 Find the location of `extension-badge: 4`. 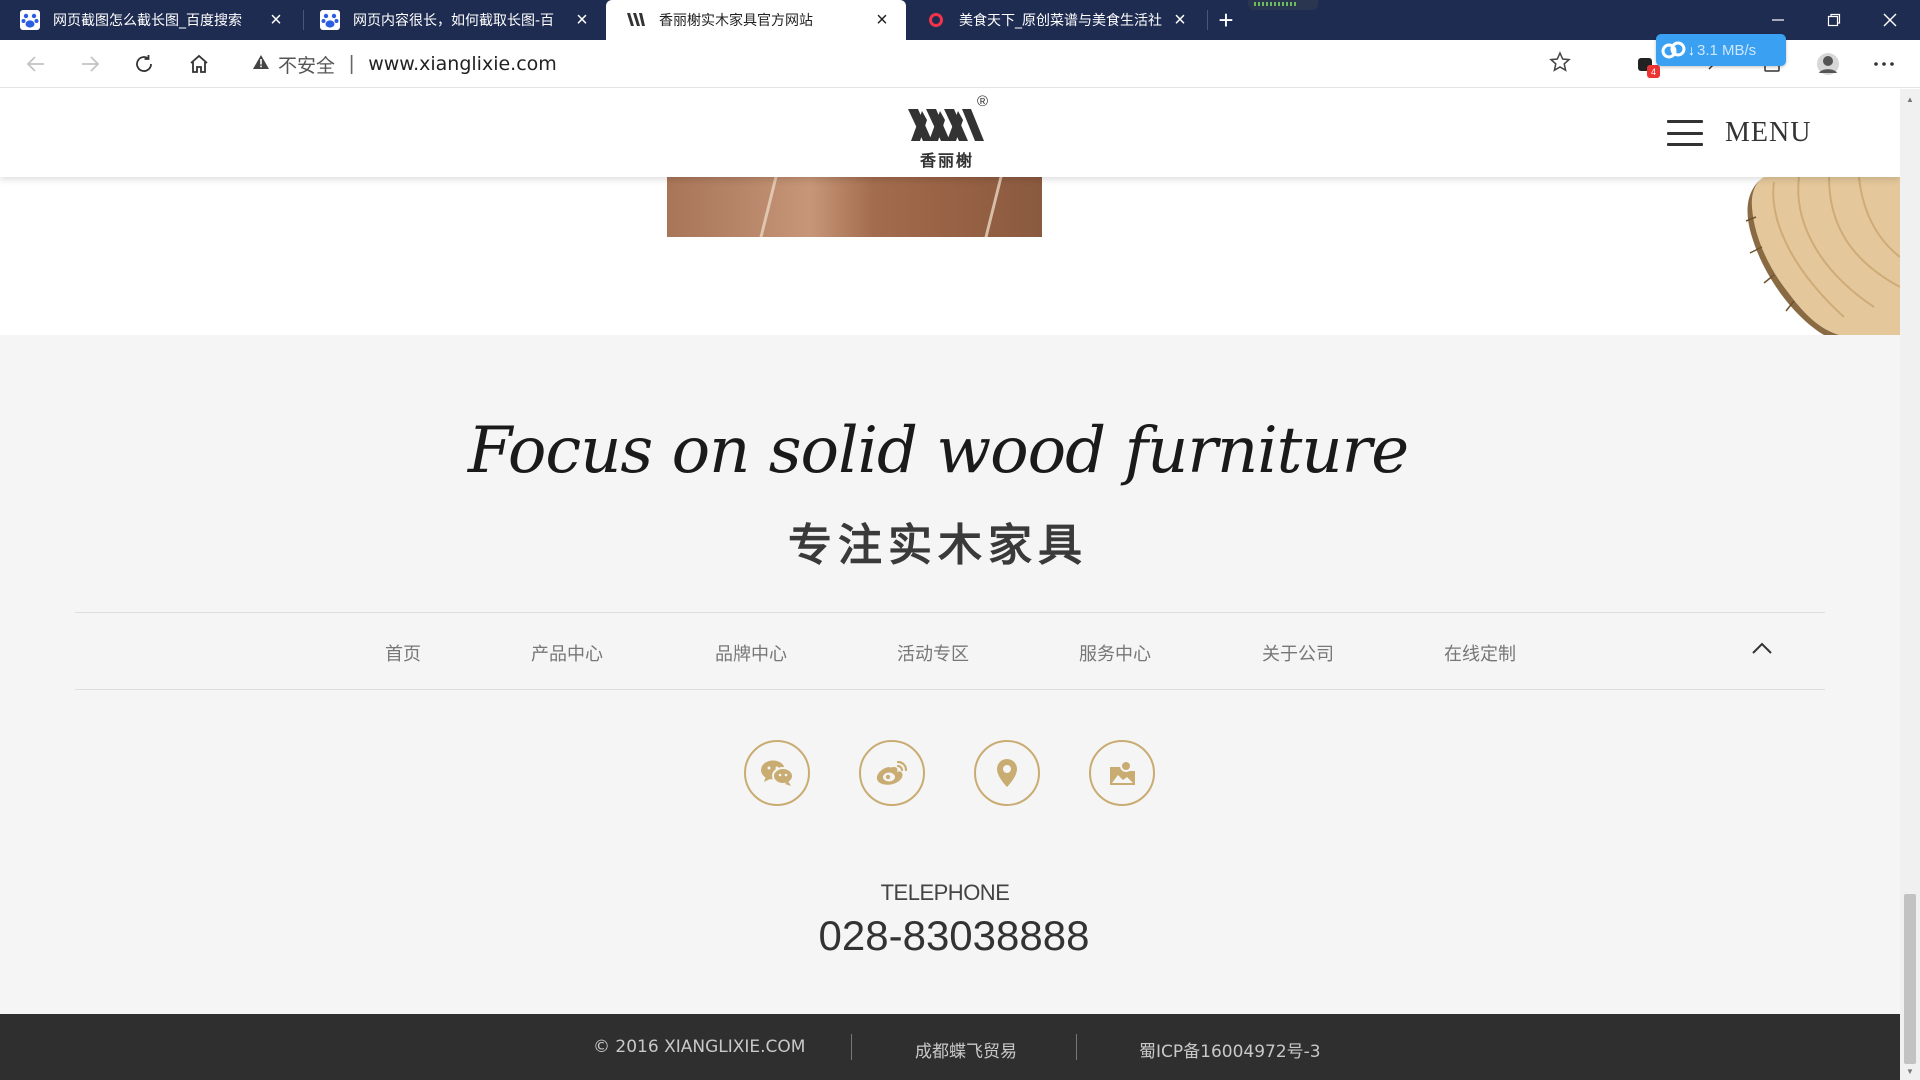

extension-badge: 4 is located at coordinates (1653, 71).